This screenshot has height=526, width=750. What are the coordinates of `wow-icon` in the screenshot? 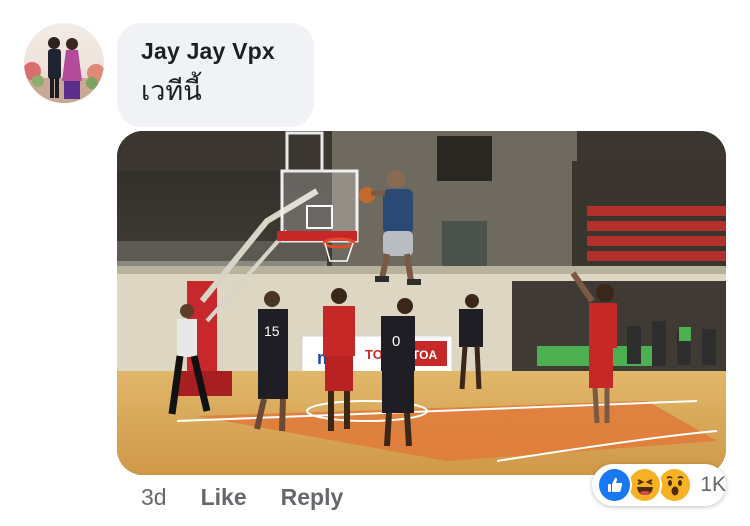 It's located at (675, 485).